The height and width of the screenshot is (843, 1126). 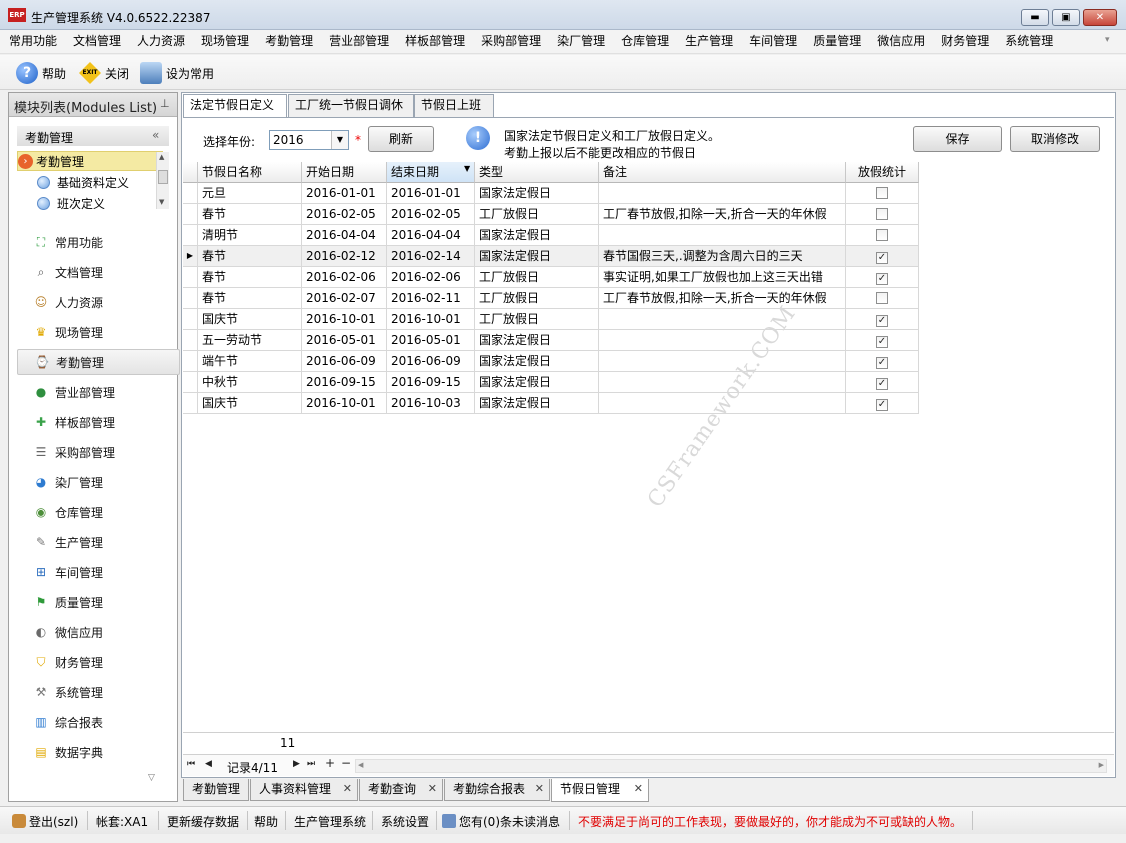 What do you see at coordinates (250, 193) in the screenshot?
I see `table-cell: 元旦` at bounding box center [250, 193].